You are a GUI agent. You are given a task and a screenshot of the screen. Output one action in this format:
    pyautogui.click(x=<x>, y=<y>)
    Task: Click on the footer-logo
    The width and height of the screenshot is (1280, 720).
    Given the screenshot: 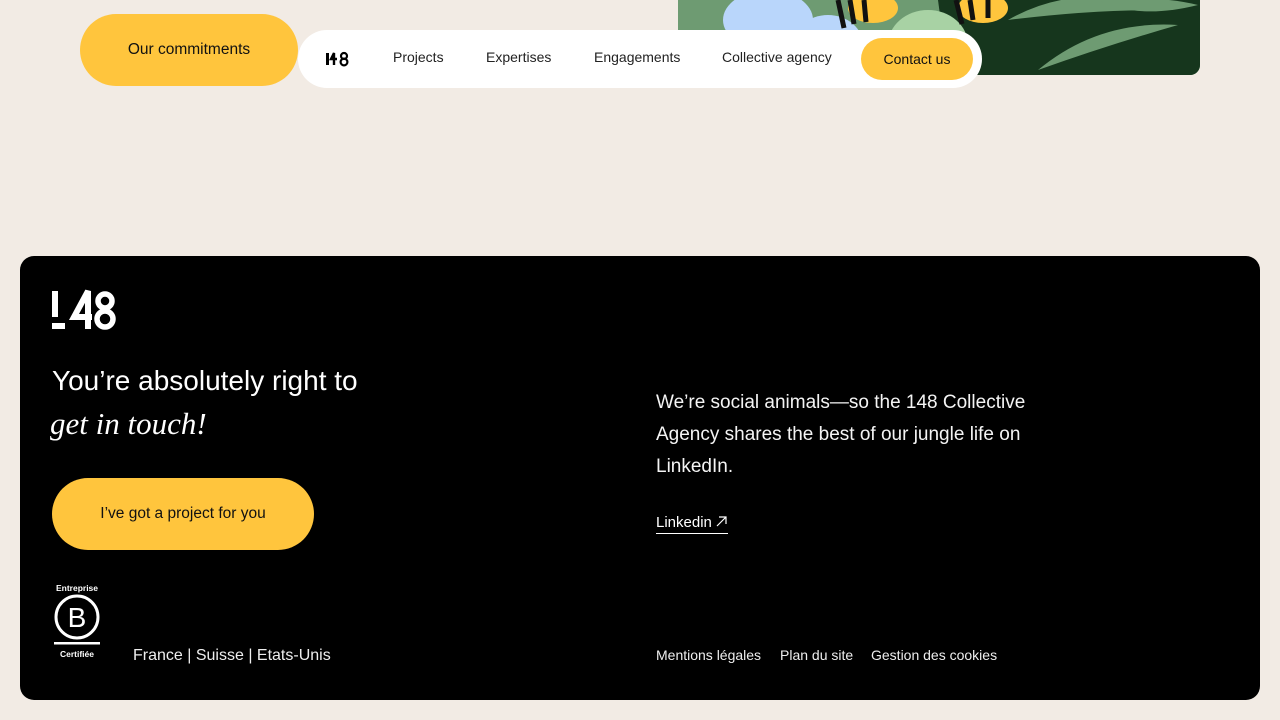 What is the action you would take?
    pyautogui.click(x=84, y=310)
    